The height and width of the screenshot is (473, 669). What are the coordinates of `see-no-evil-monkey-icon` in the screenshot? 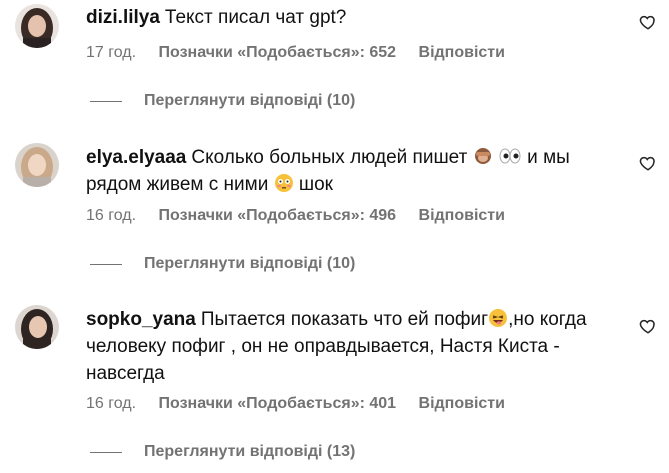 It's located at (482, 156).